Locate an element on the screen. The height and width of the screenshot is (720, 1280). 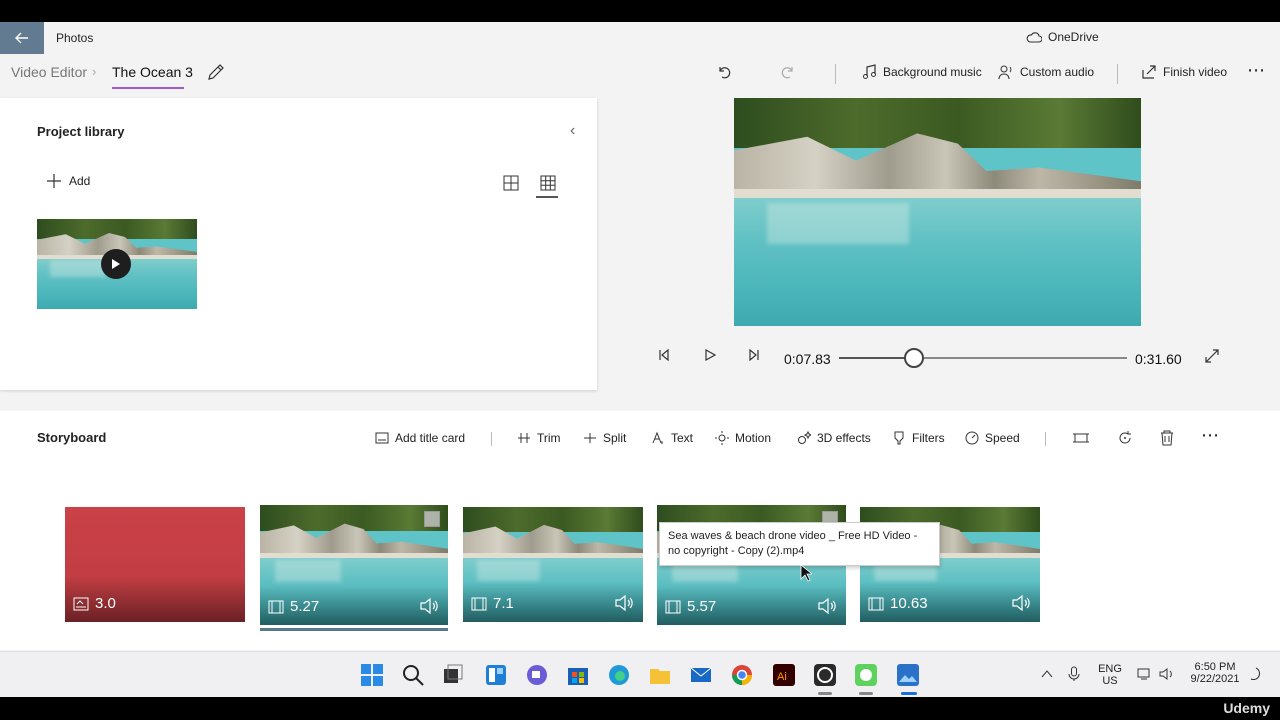
split-icon is located at coordinates (590, 438).